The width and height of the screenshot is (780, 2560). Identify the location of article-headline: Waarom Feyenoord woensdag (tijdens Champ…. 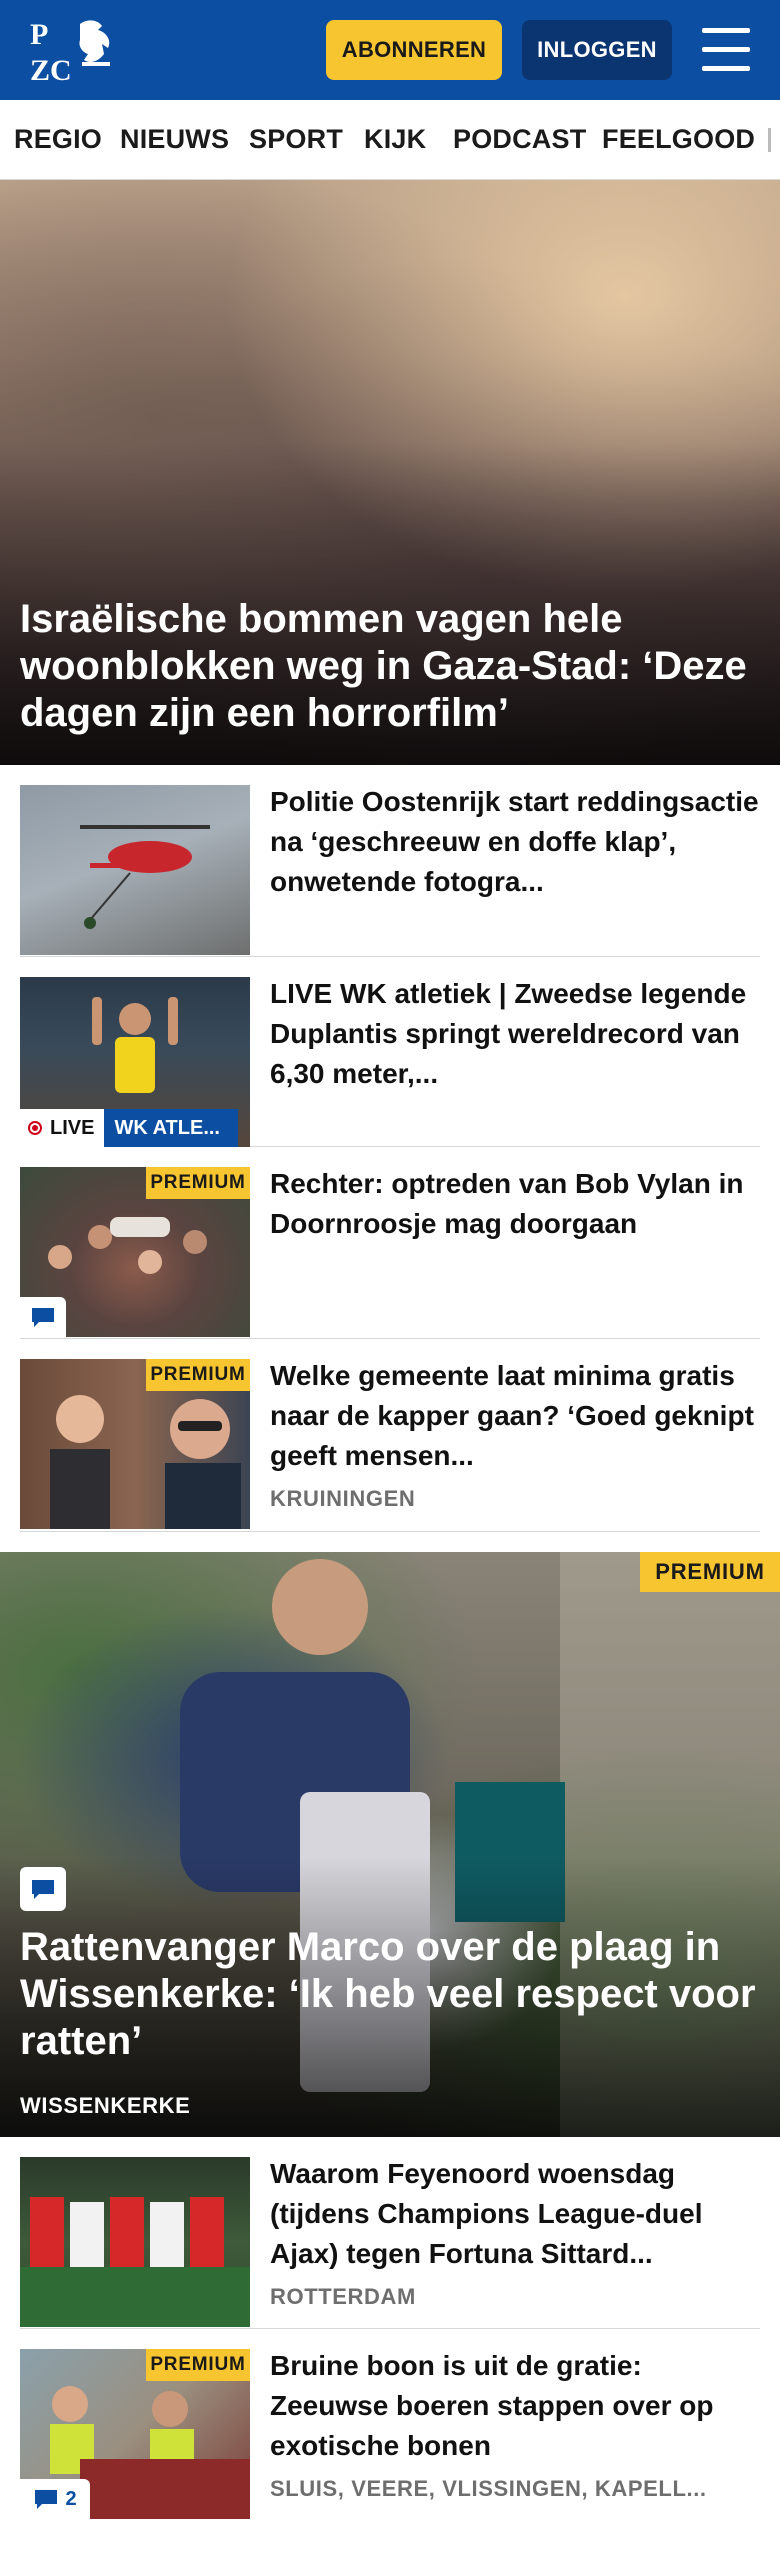
(515, 2214).